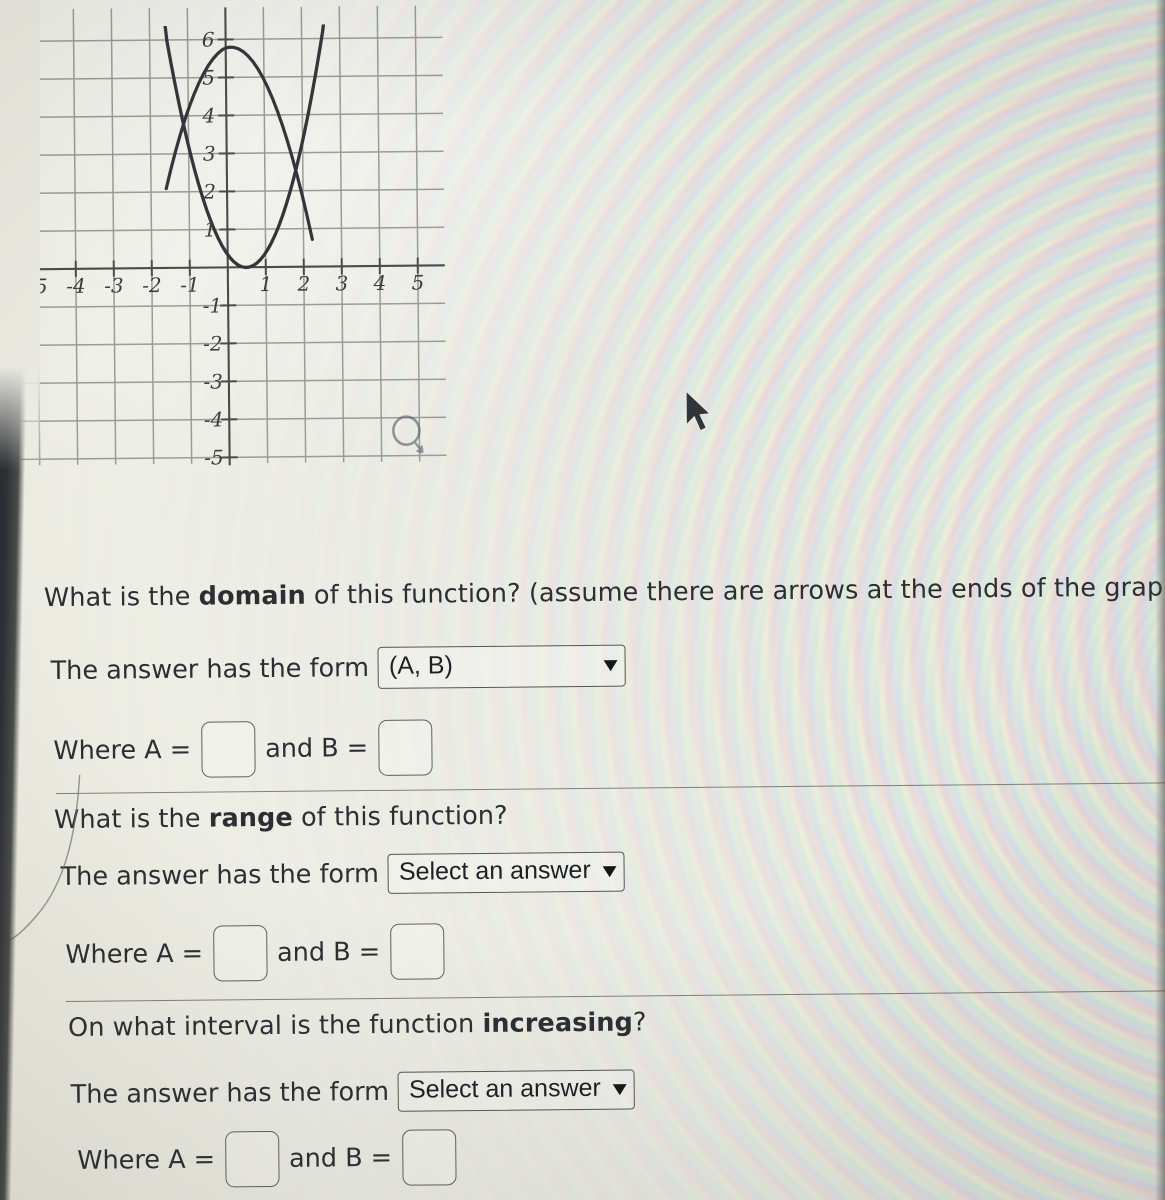 This screenshot has width=1165, height=1200. What do you see at coordinates (240, 953) in the screenshot?
I see `range-a-input` at bounding box center [240, 953].